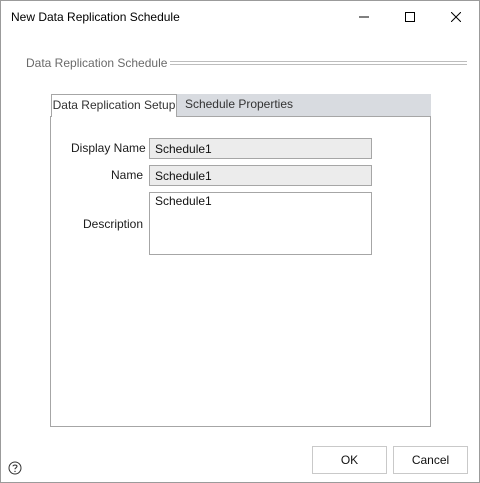 This screenshot has height=483, width=480. I want to click on maximize-button, so click(410, 17).